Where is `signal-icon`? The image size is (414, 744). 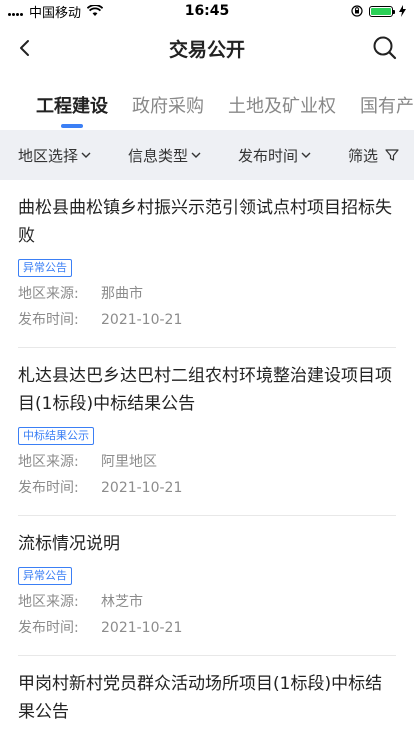 signal-icon is located at coordinates (15, 11).